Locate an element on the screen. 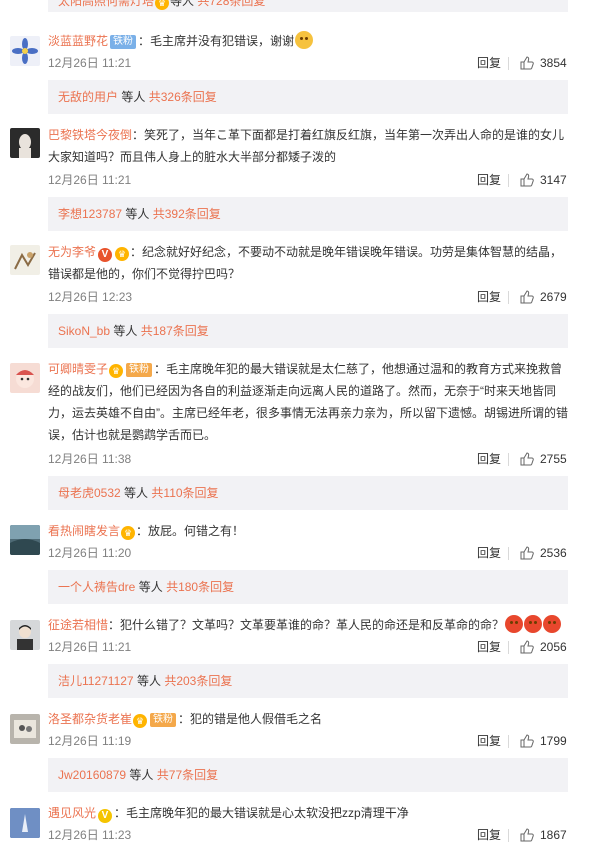  like-count: 3854 is located at coordinates (553, 63).